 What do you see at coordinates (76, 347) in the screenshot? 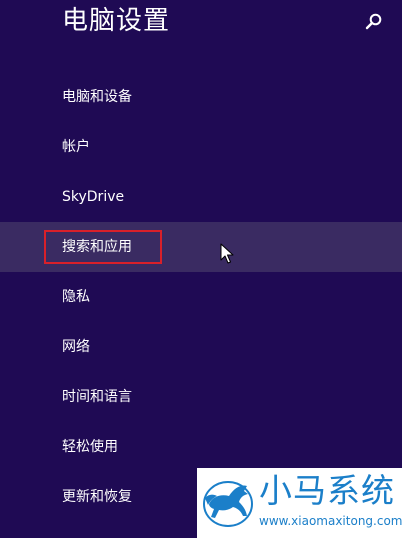
I see `nav-item-label: 网络` at bounding box center [76, 347].